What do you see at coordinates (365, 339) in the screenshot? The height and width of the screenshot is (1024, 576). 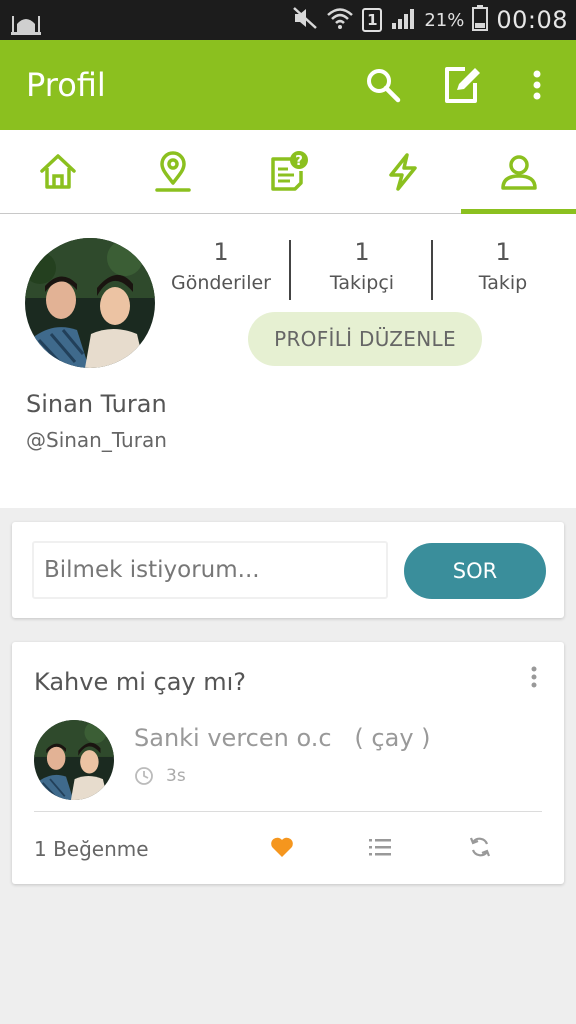 I see `edit-profile-button: PROFİLİ DÜZENLE` at bounding box center [365, 339].